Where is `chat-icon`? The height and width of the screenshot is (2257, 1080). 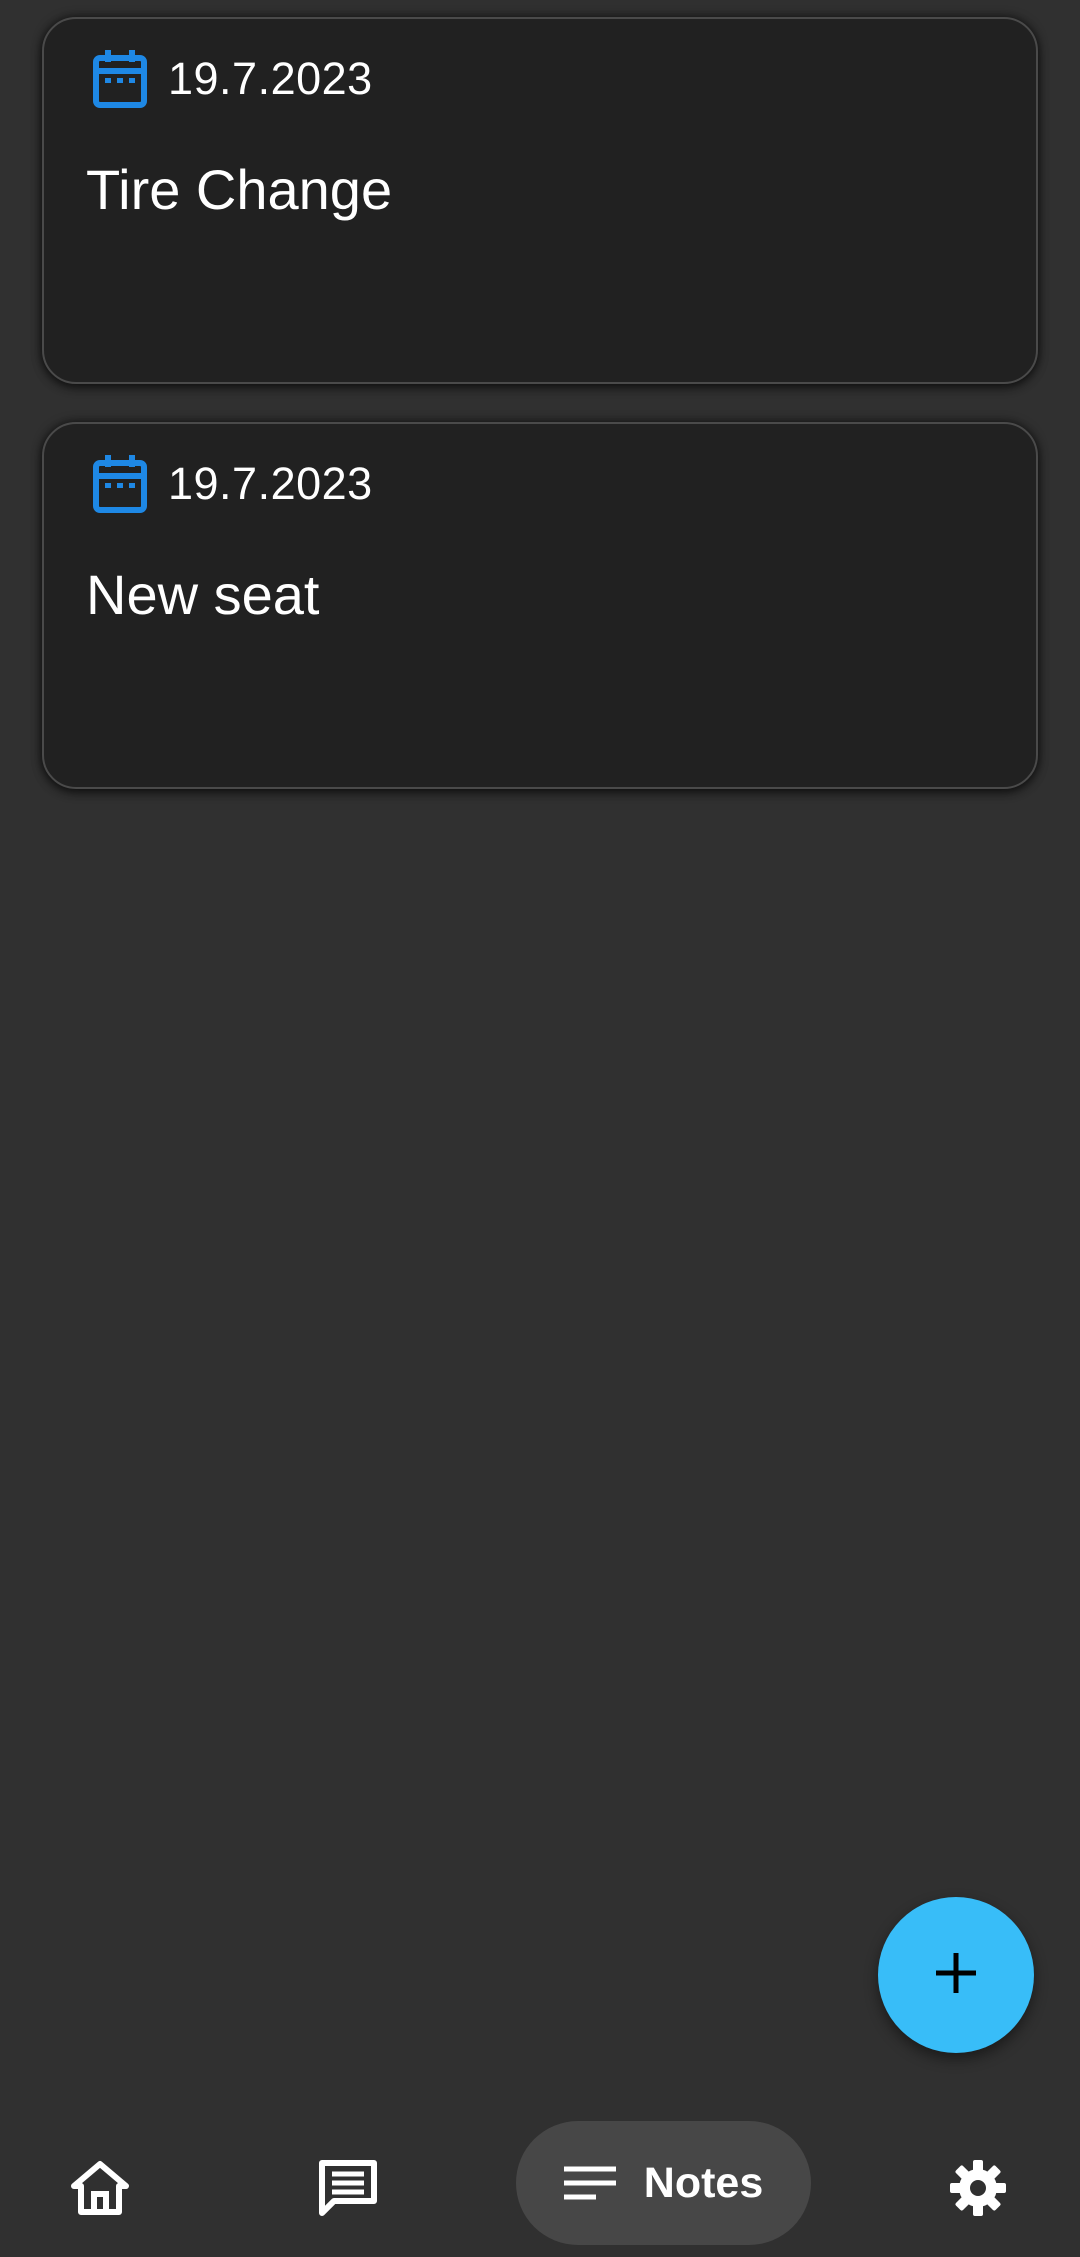
chat-icon is located at coordinates (348, 2188).